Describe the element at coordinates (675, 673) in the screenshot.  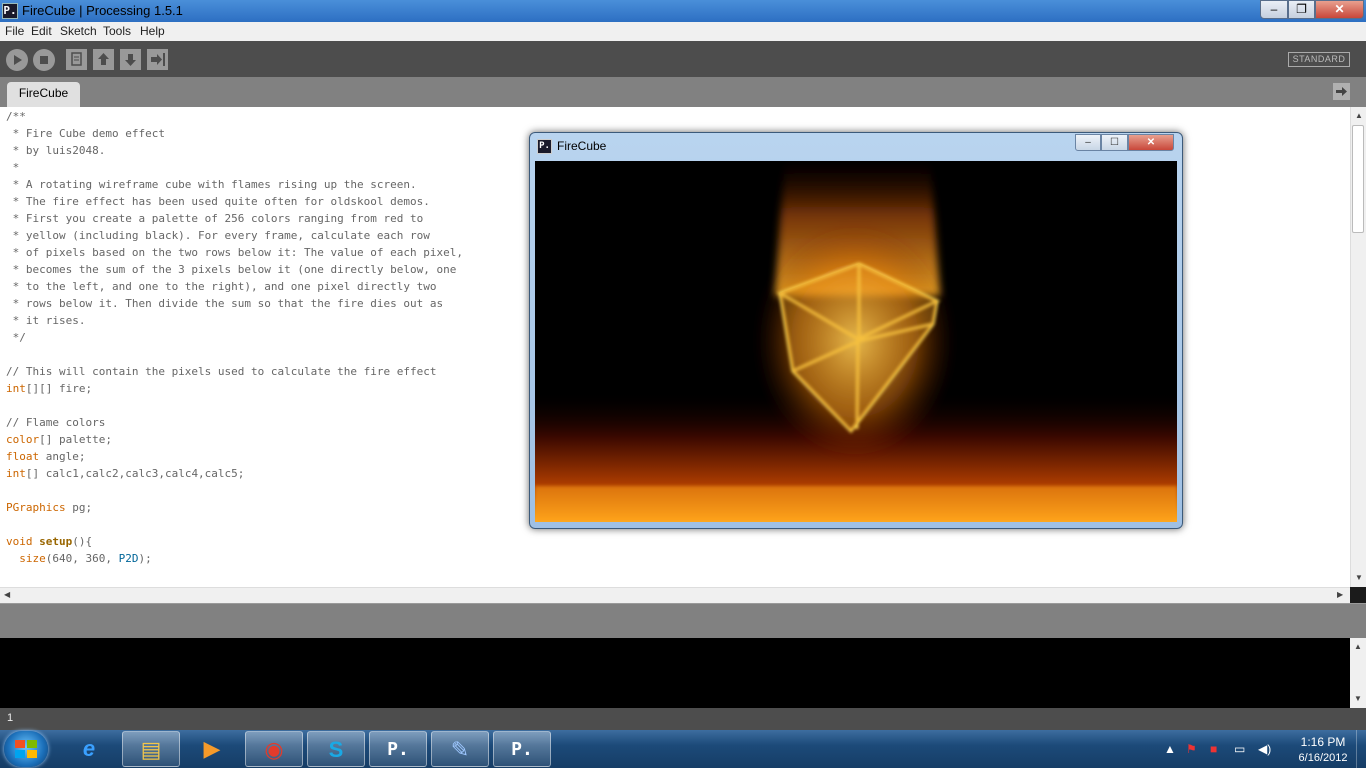
I see `console-output` at that location.